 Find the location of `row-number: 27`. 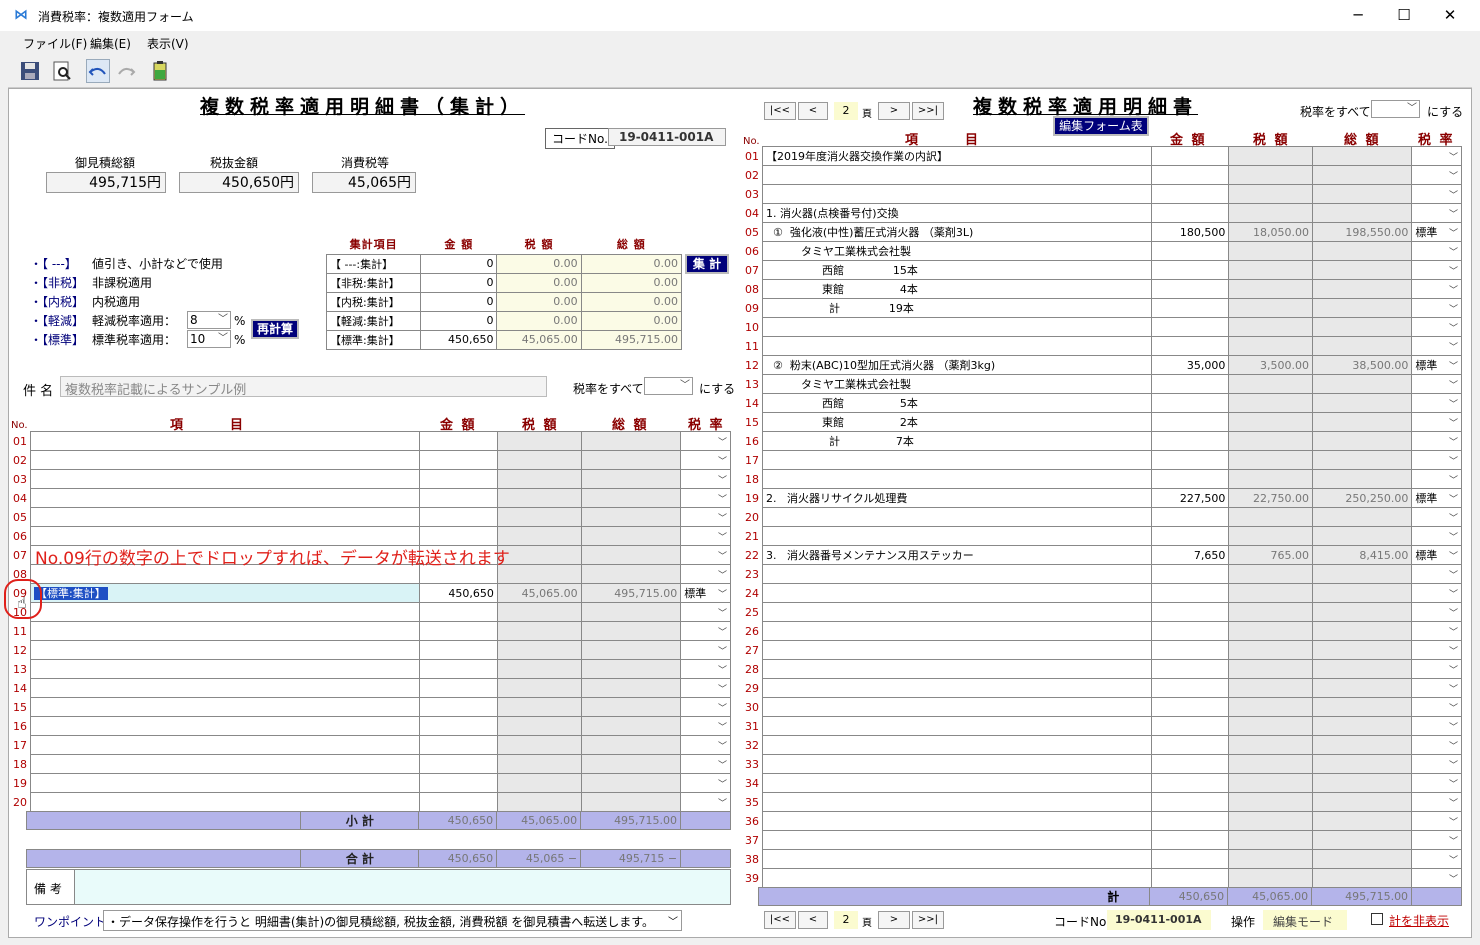

row-number: 27 is located at coordinates (752, 650).